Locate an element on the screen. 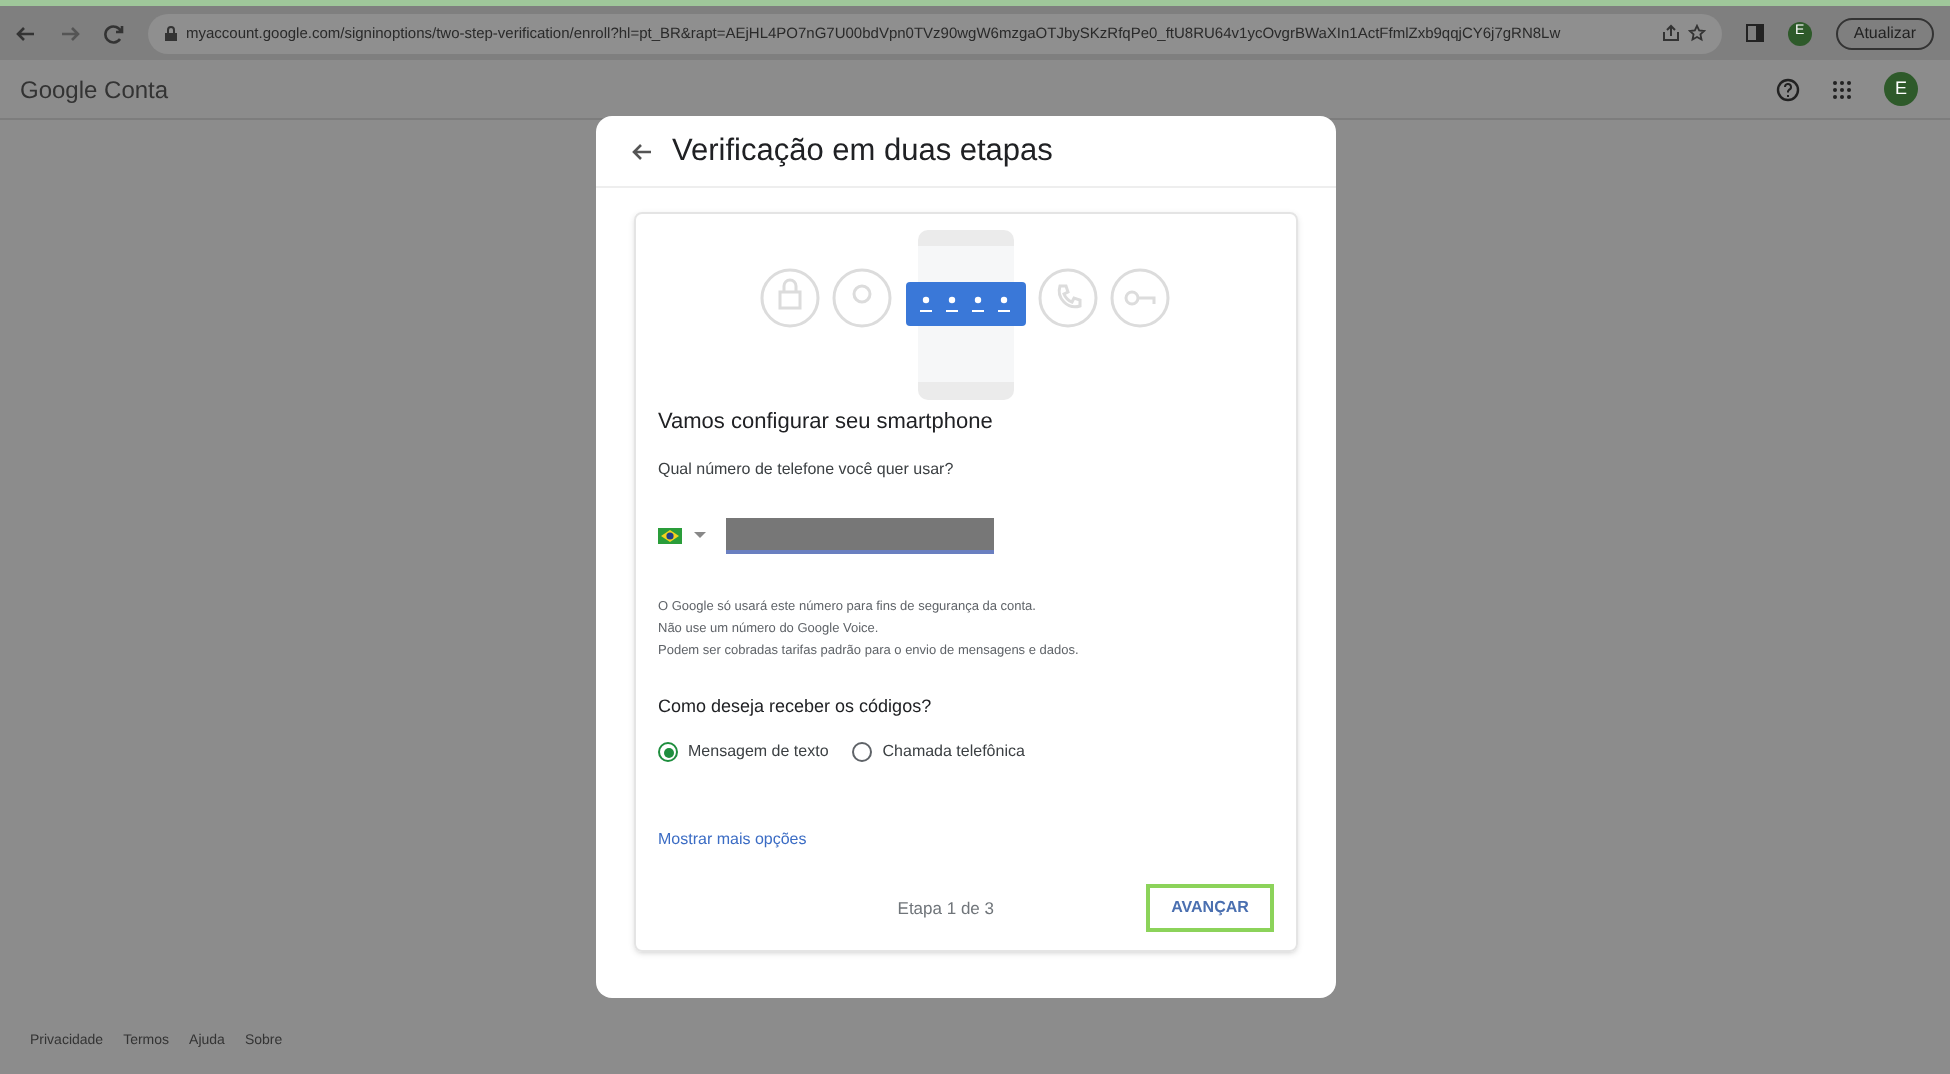 This screenshot has width=1950, height=1074. codes-question: Como deseja receber os códigos? is located at coordinates (796, 706).